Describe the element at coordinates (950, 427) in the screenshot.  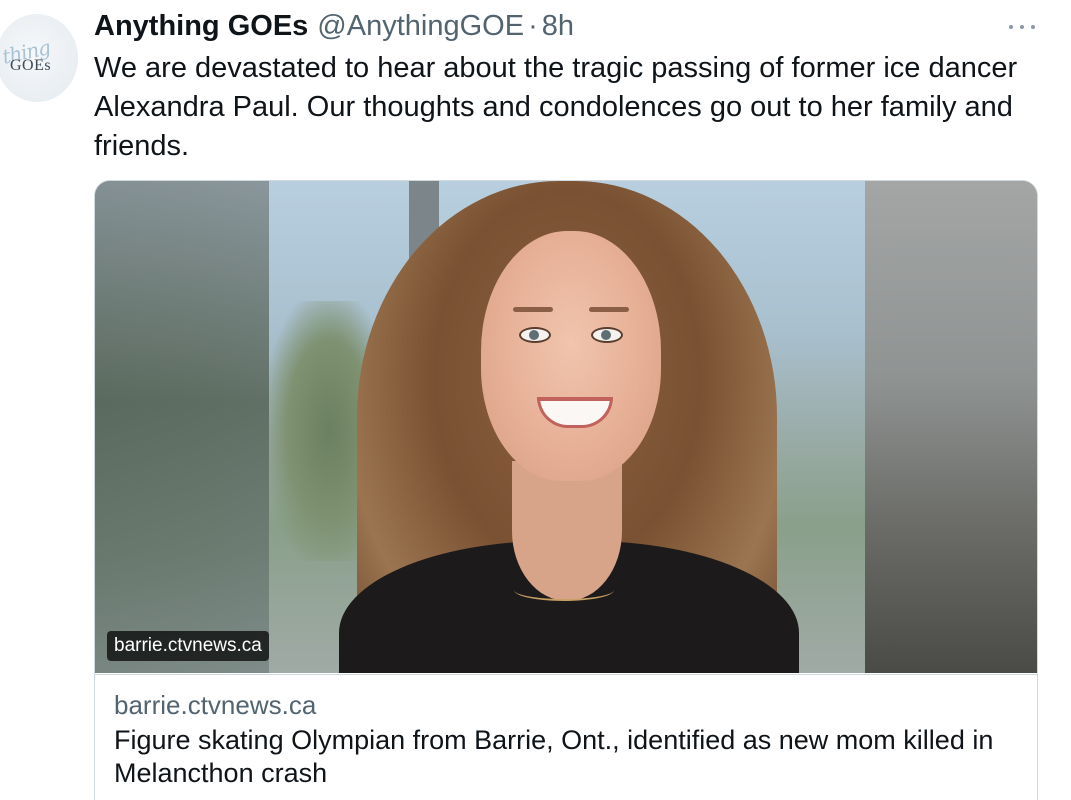
I see `image-blur-right` at that location.